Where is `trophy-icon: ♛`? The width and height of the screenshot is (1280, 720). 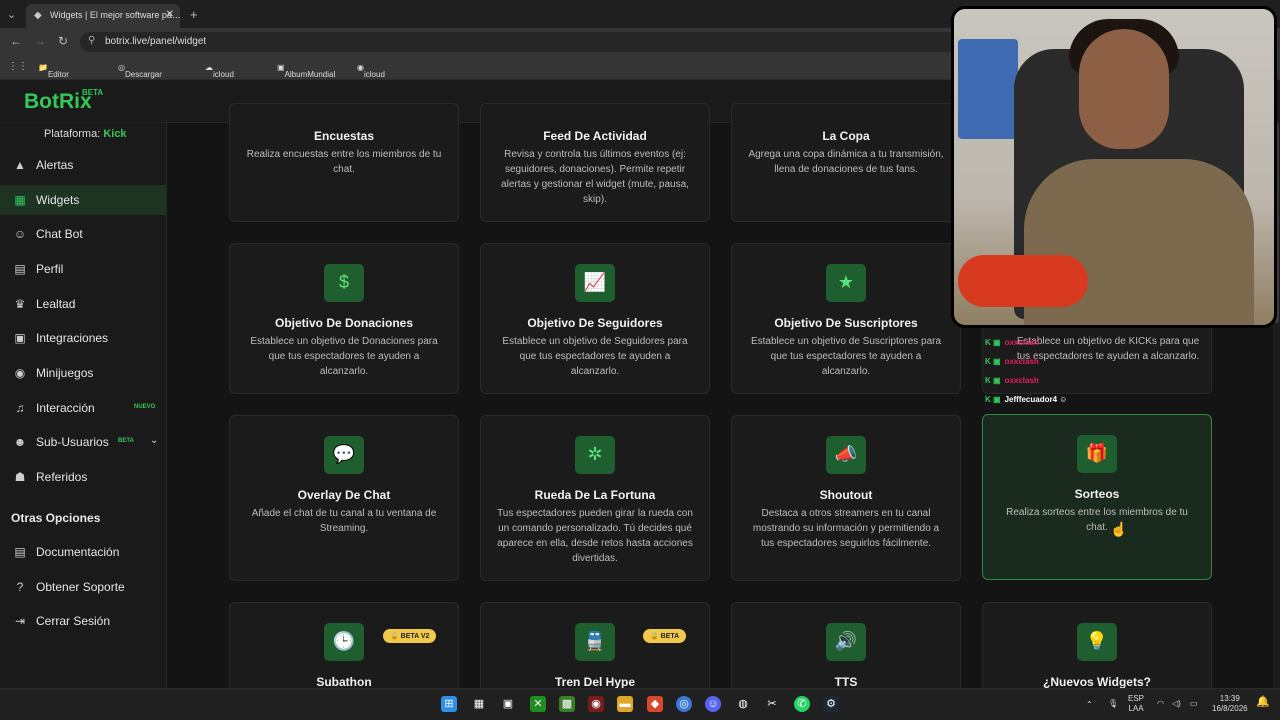 trophy-icon: ♛ is located at coordinates (20, 304).